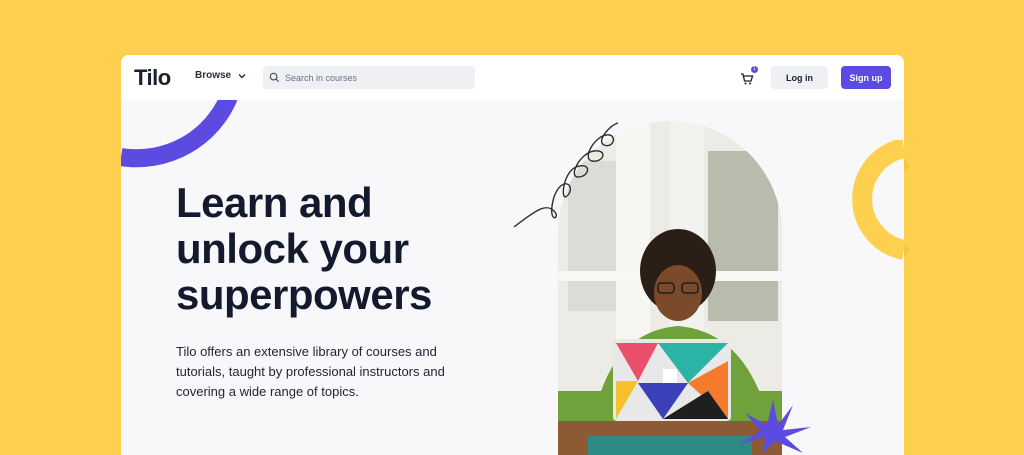 Image resolution: width=1024 pixels, height=455 pixels. I want to click on search-input, so click(375, 77).